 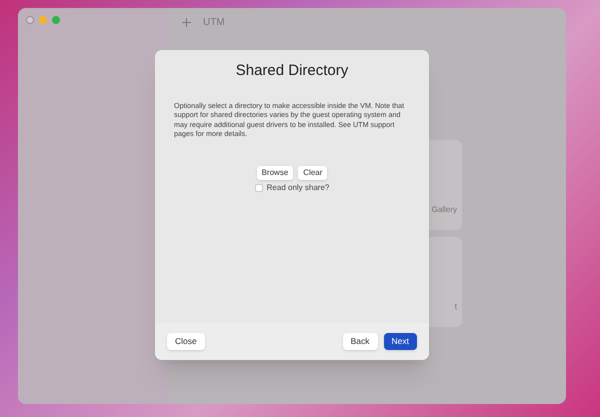 What do you see at coordinates (400, 341) in the screenshot?
I see `next-button: Next` at bounding box center [400, 341].